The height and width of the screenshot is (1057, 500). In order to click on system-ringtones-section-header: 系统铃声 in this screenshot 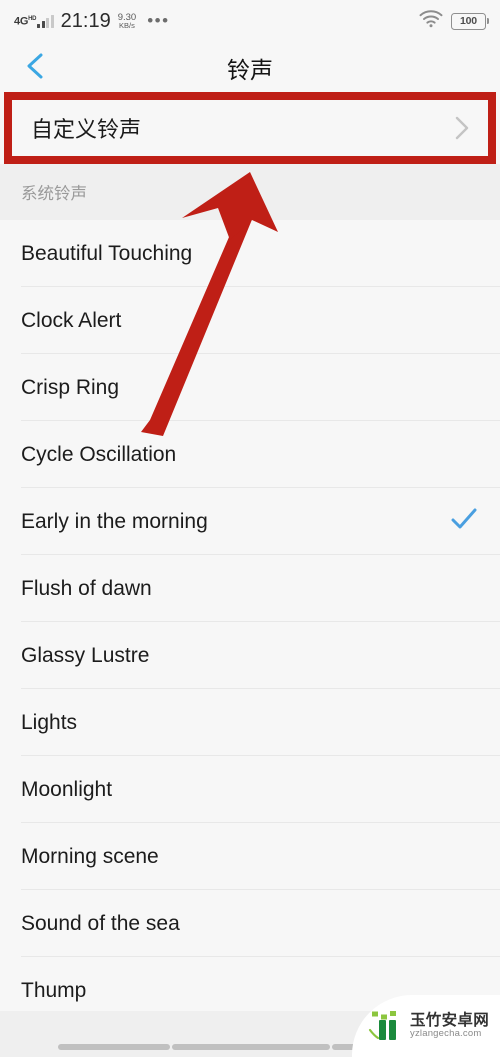, I will do `click(250, 192)`.